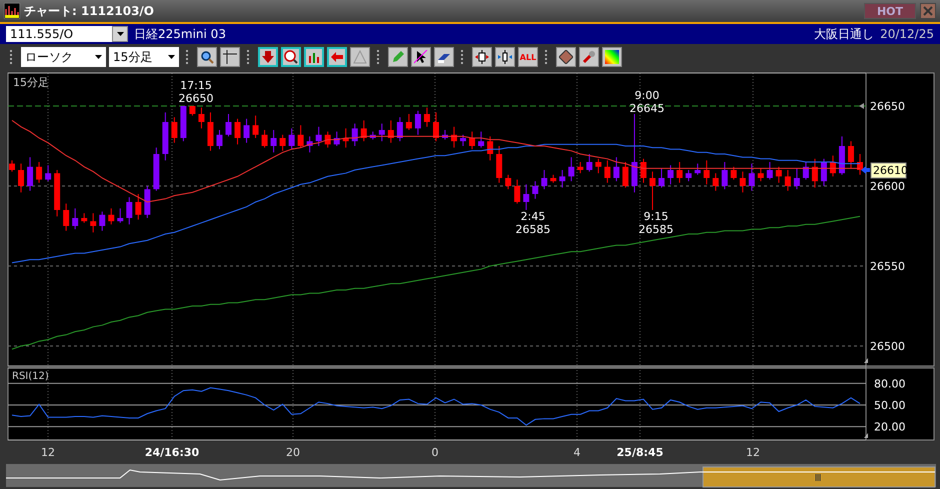 This screenshot has height=489, width=940. I want to click on grip-icon, so click(818, 478).